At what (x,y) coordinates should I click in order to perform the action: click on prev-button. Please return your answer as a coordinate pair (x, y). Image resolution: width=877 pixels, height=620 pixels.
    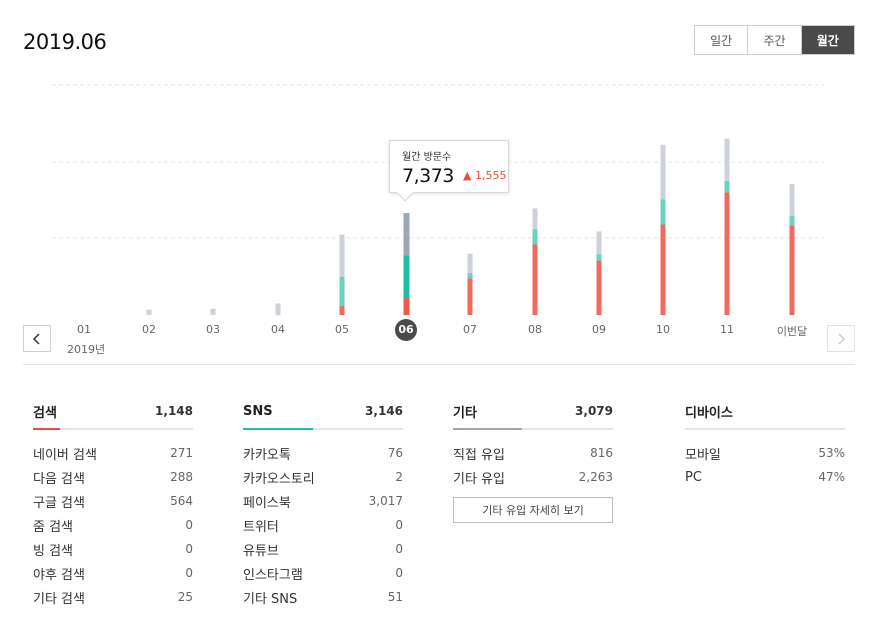
    Looking at the image, I should click on (37, 338).